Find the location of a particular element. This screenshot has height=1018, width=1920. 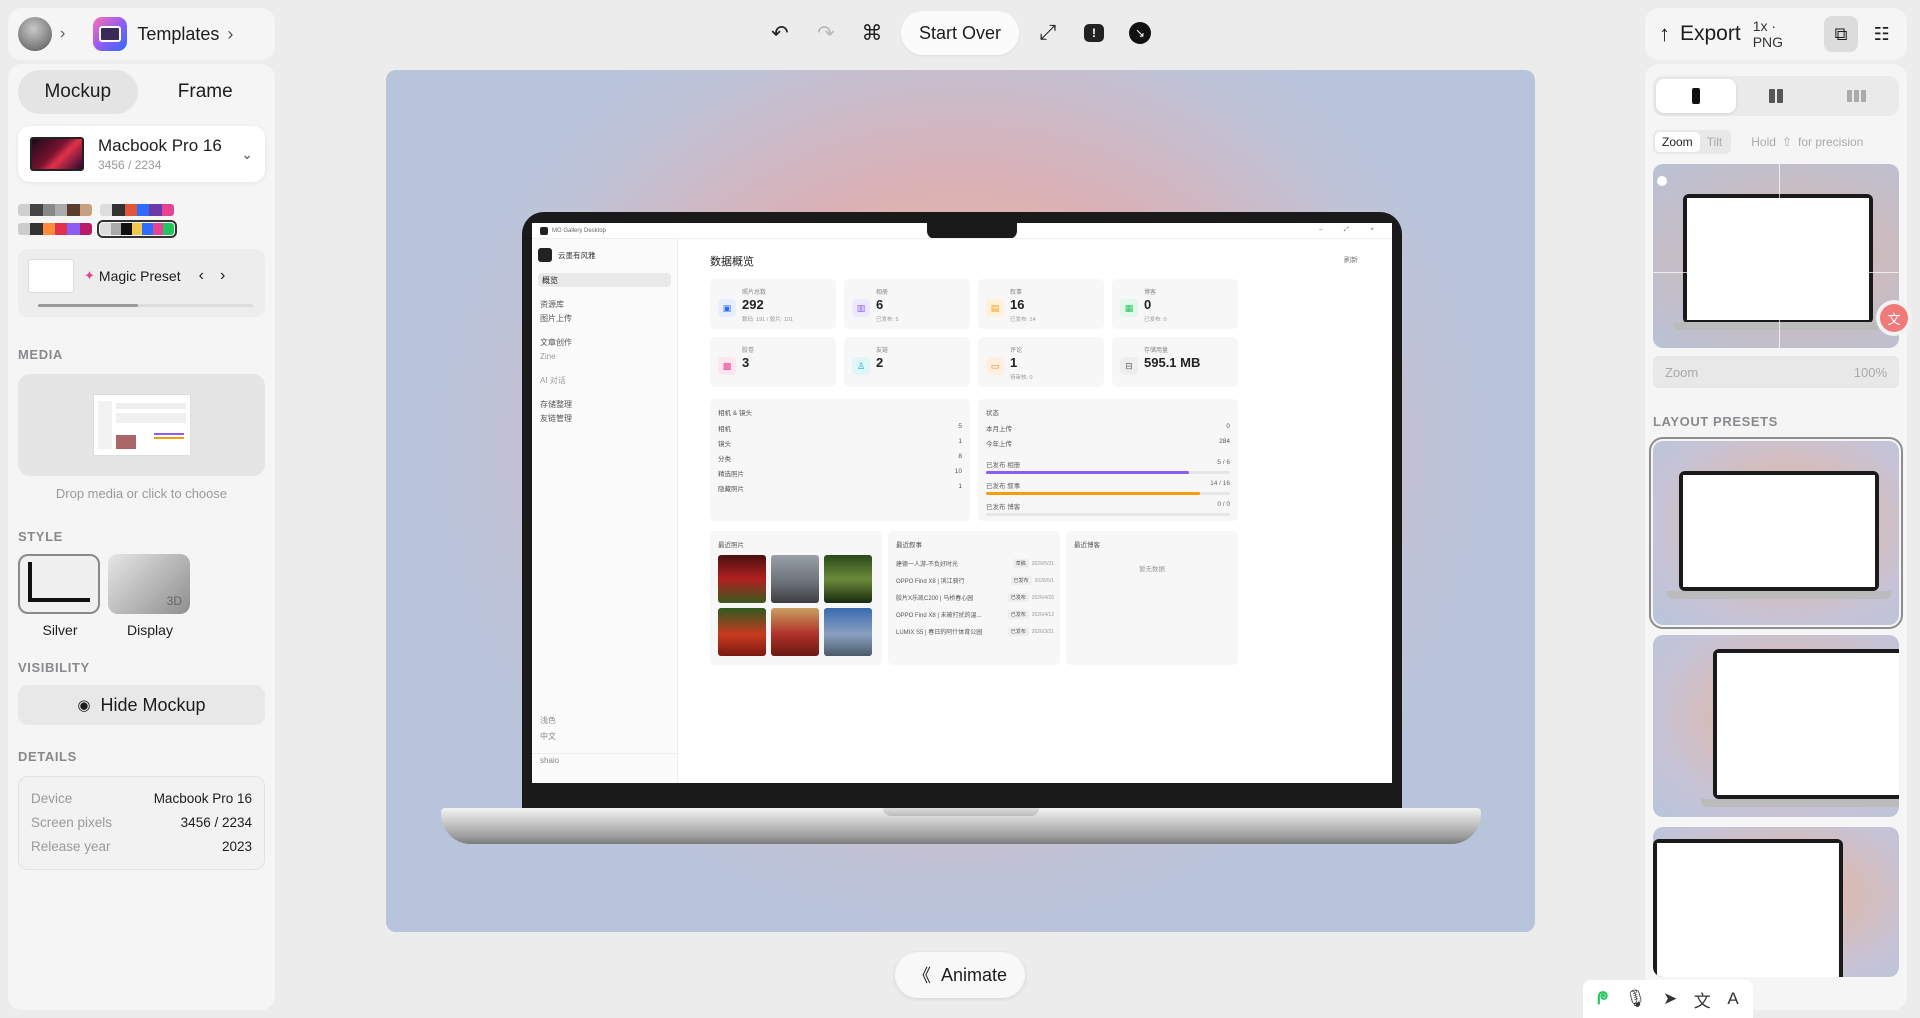

undo-icon: ↶ is located at coordinates (780, 33).